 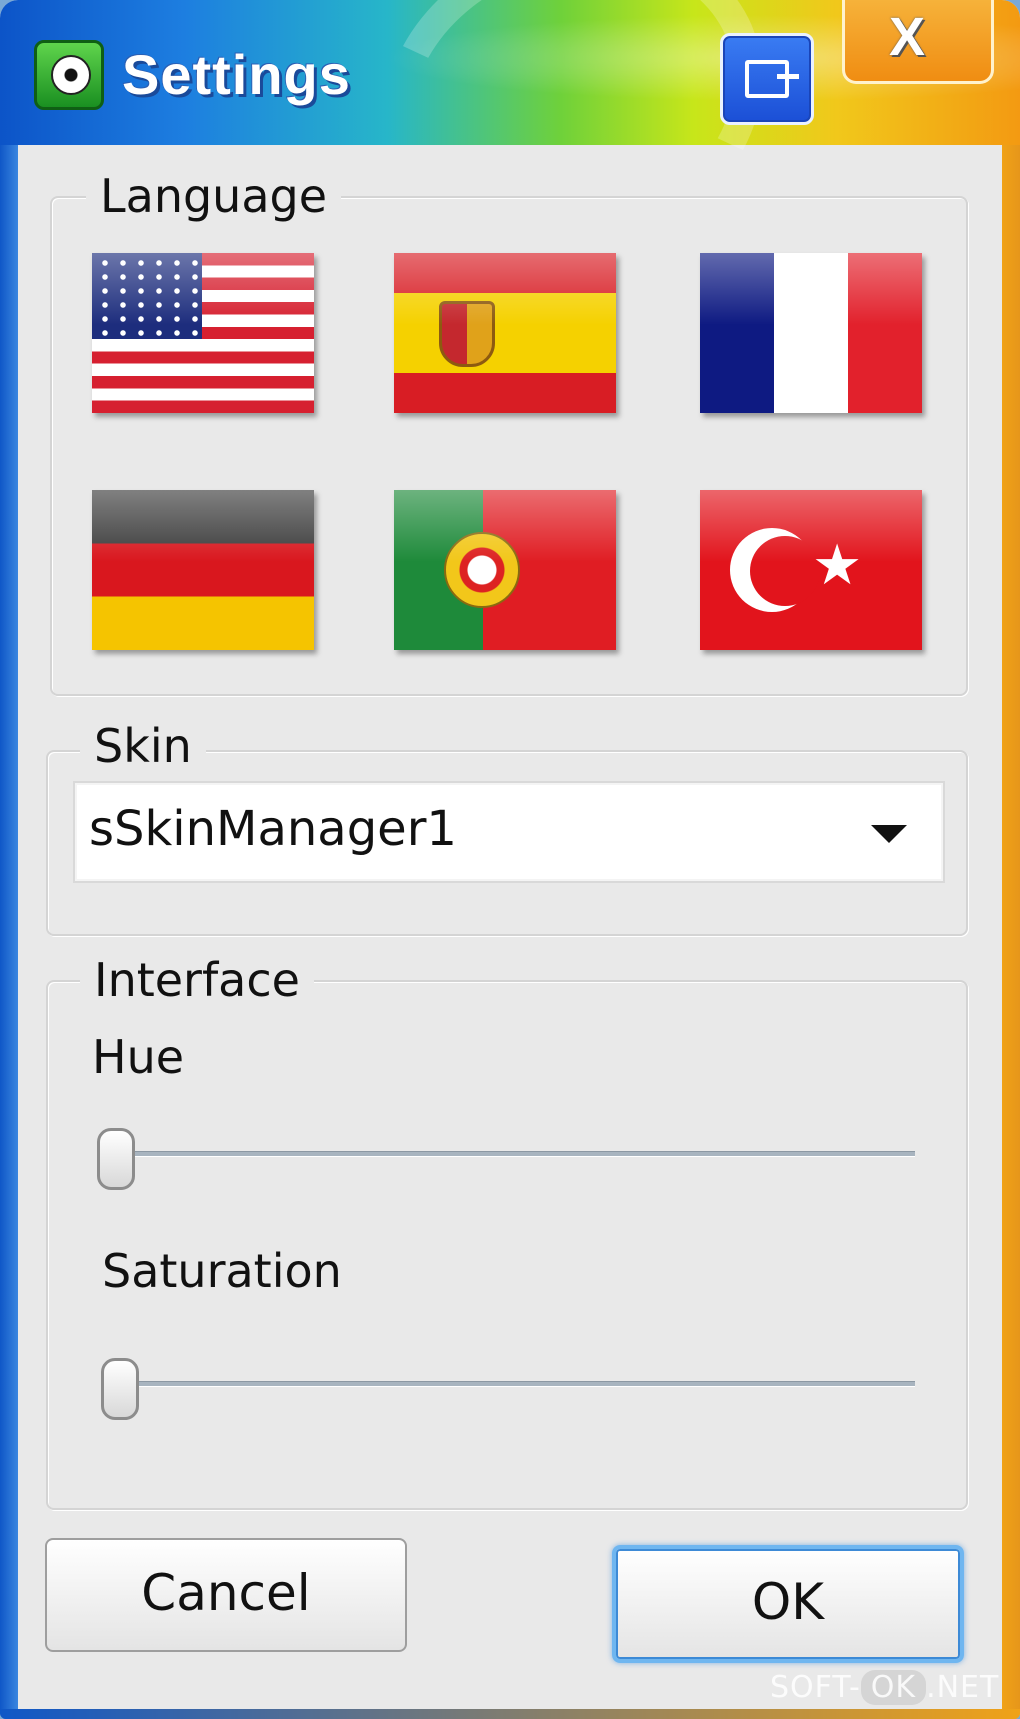 I want to click on flag-turkish: ★, so click(x=811, y=570).